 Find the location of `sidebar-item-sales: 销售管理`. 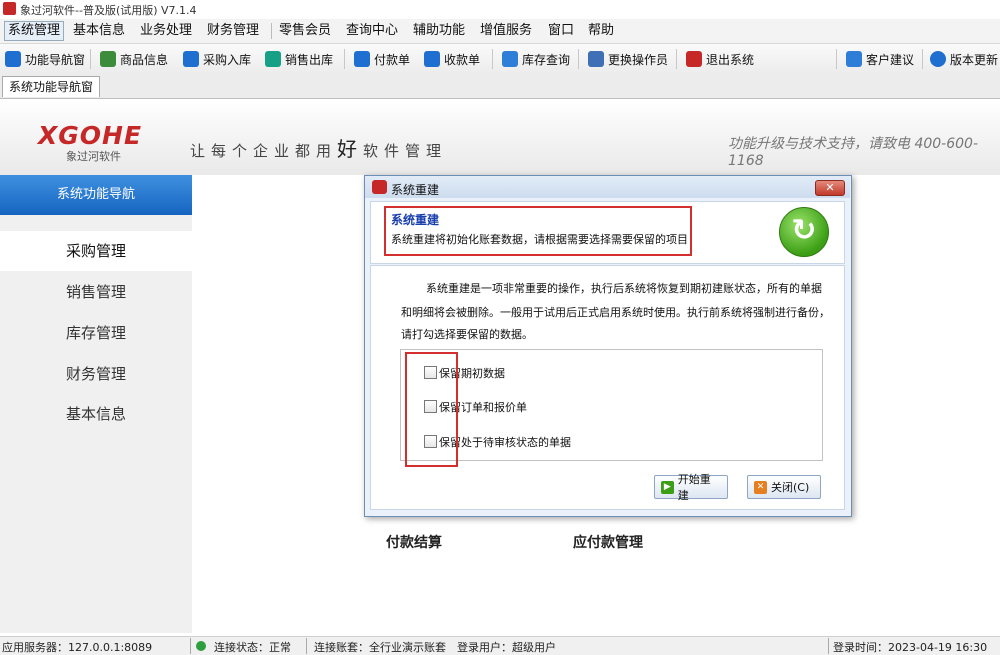

sidebar-item-sales: 销售管理 is located at coordinates (96, 292).